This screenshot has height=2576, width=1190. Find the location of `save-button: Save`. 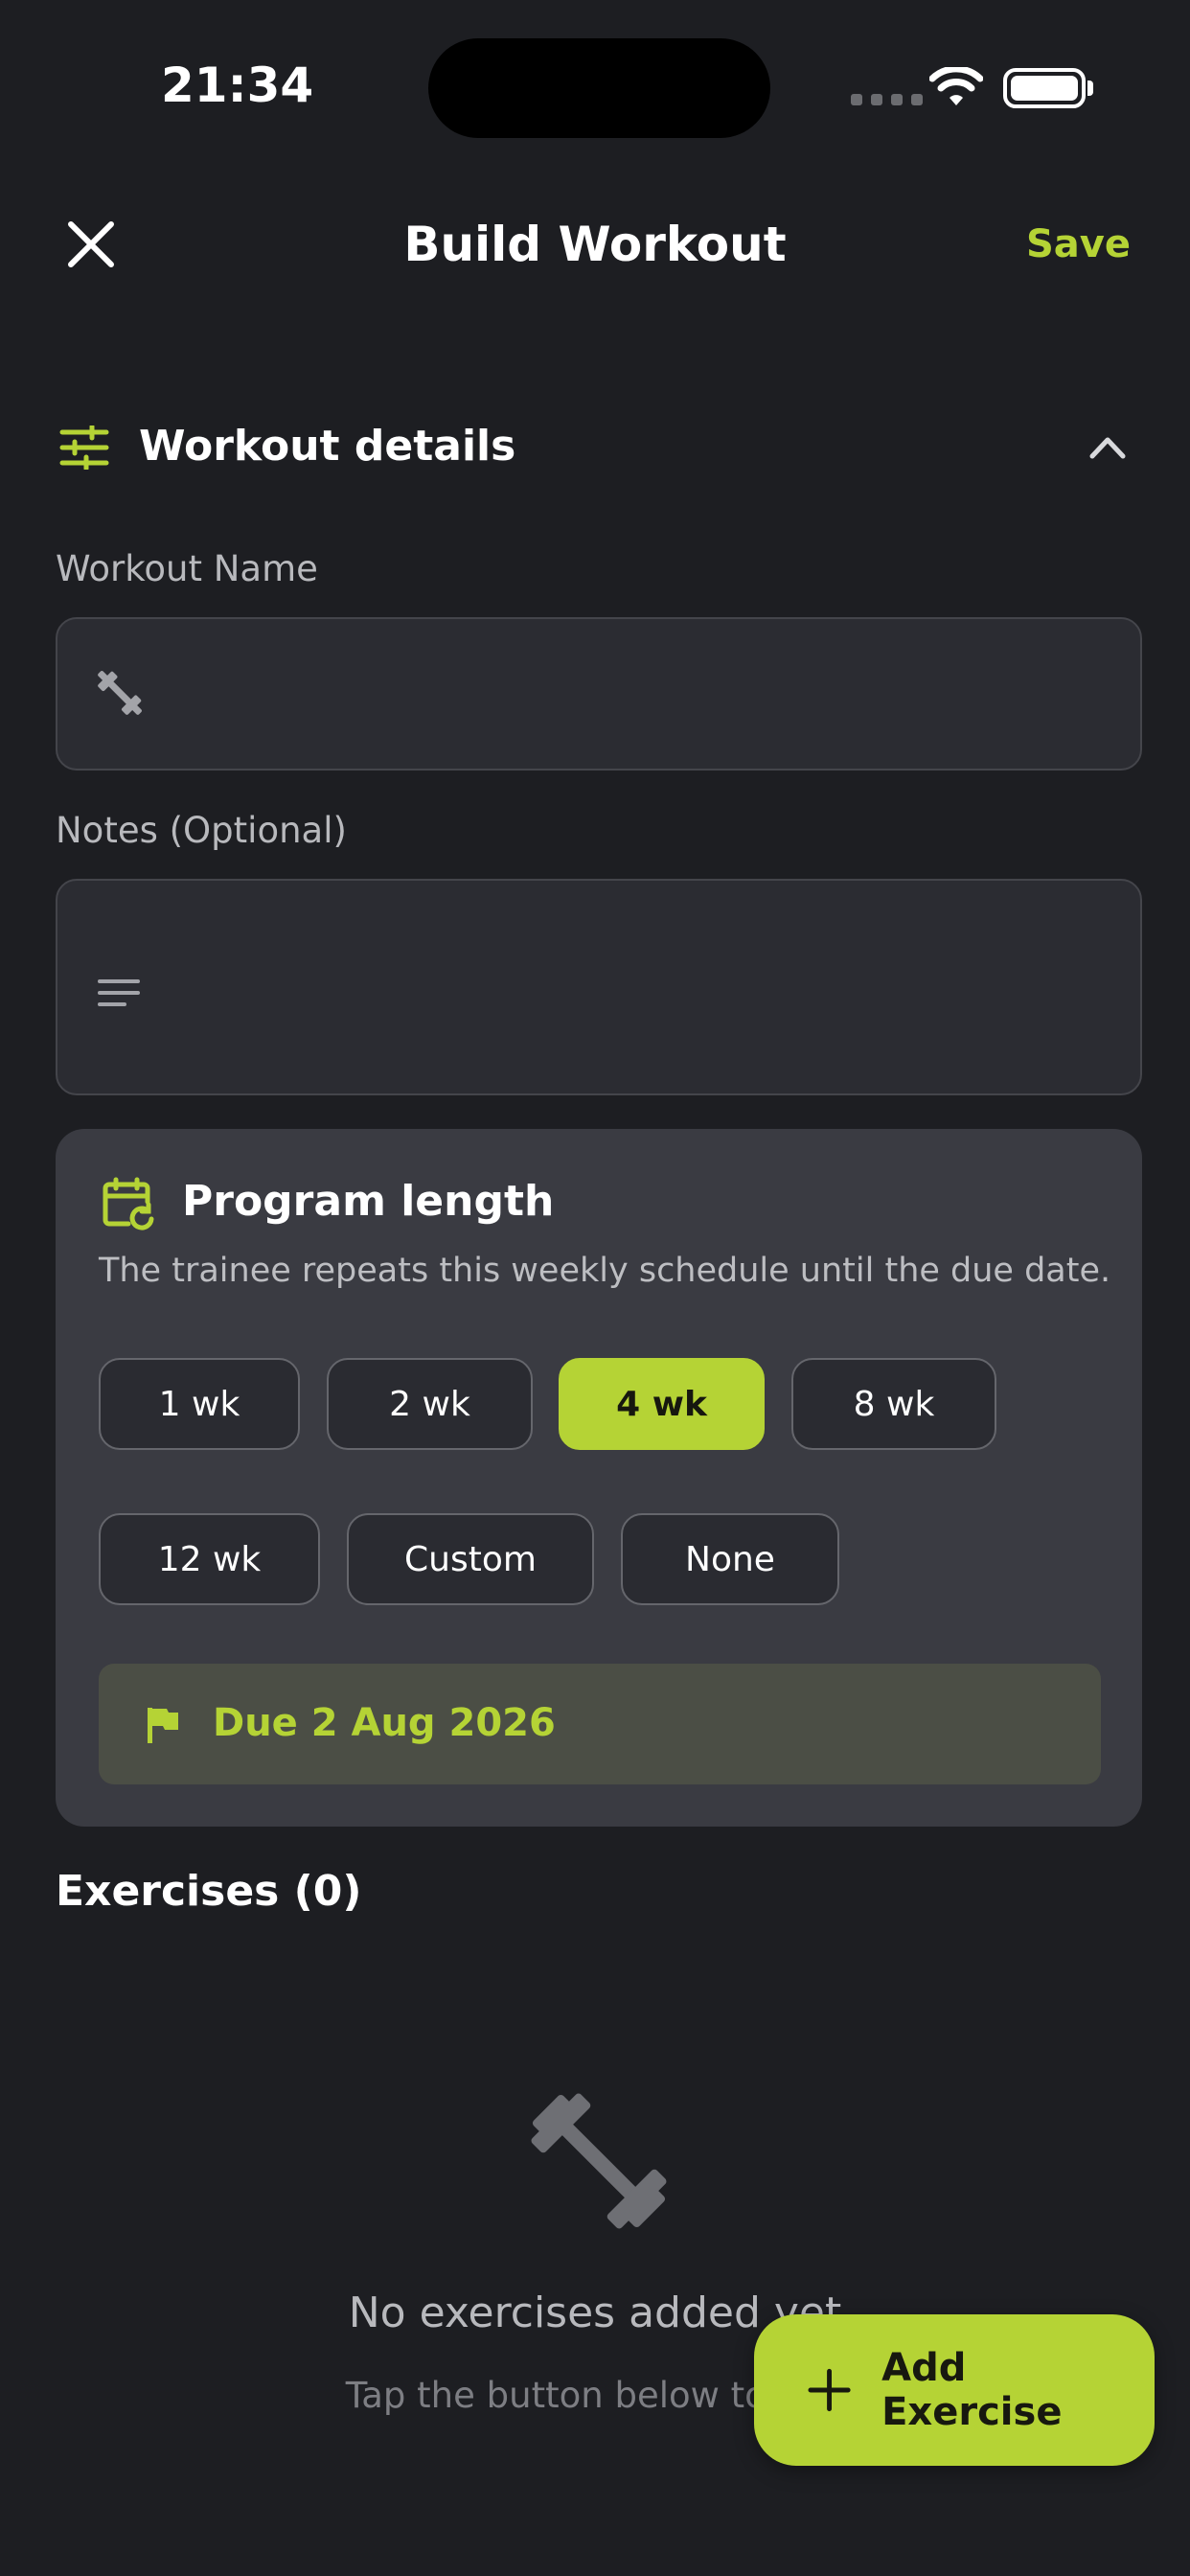

save-button: Save is located at coordinates (1078, 244).